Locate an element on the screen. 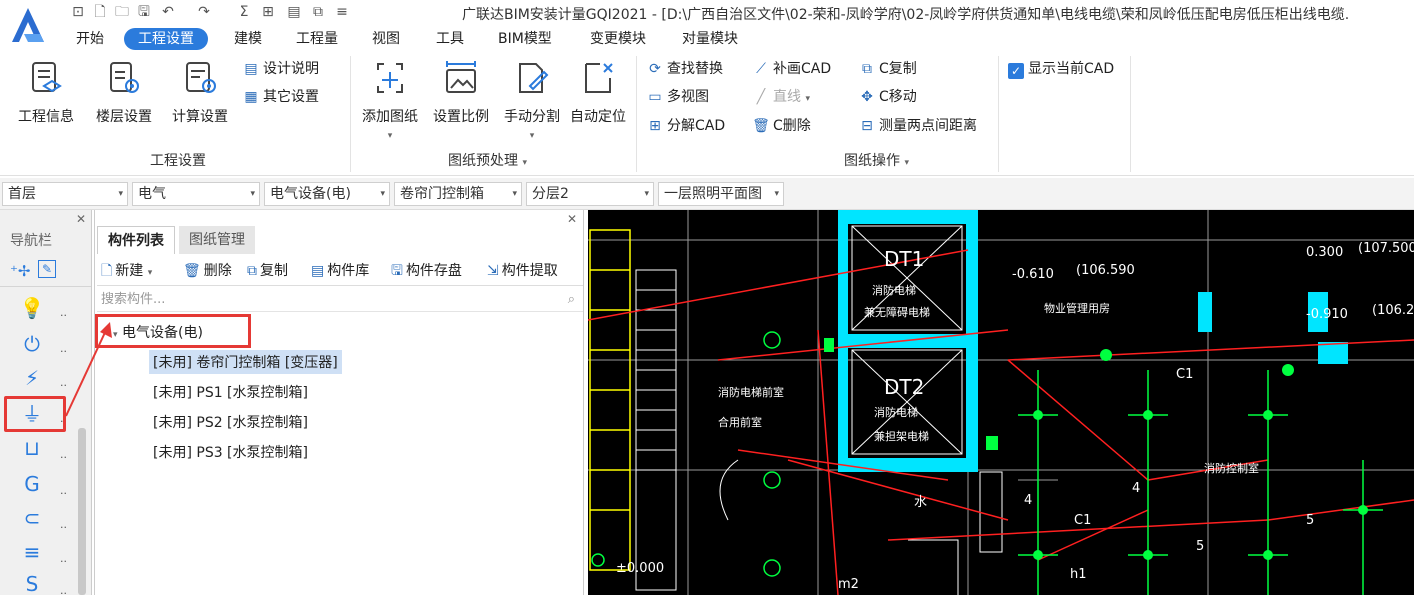 The width and height of the screenshot is (1414, 595). table-icon: ⊞ is located at coordinates (268, 12).